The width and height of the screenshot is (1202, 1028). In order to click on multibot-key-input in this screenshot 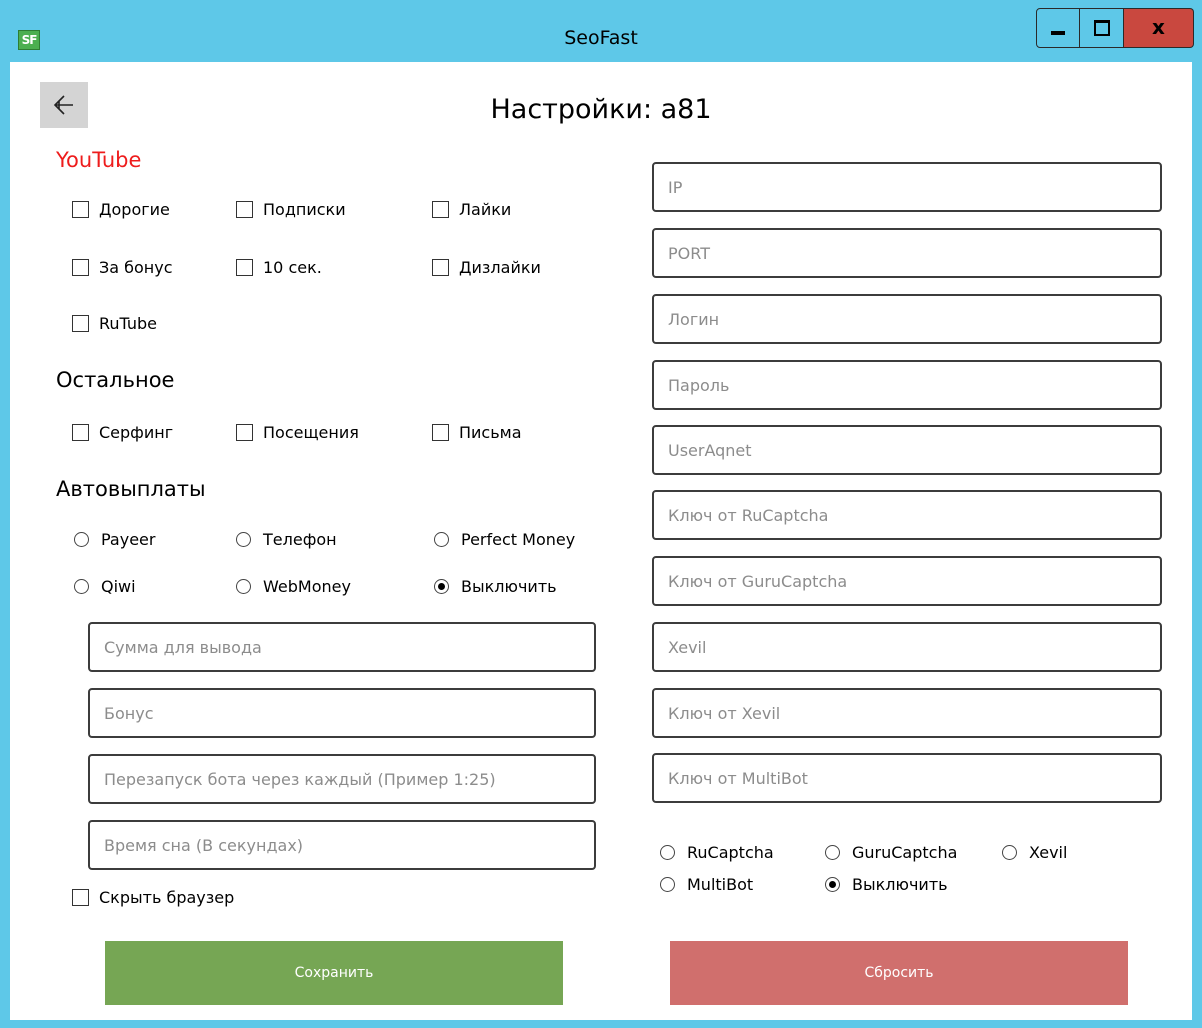, I will do `click(907, 778)`.